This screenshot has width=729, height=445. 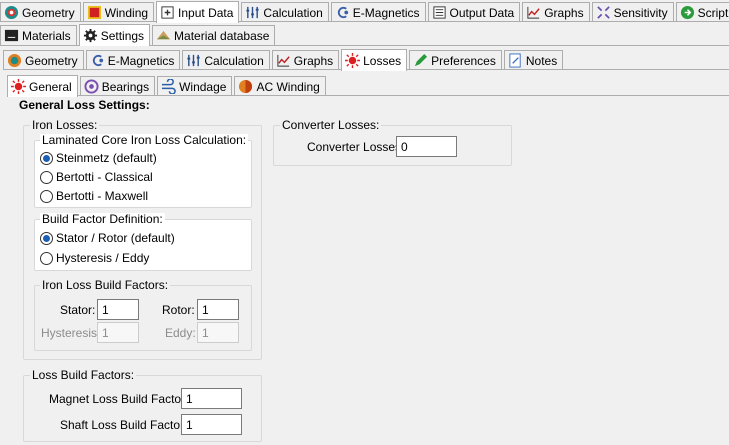 I want to click on magnet-loss-build-factor-input: 1, so click(x=211, y=398).